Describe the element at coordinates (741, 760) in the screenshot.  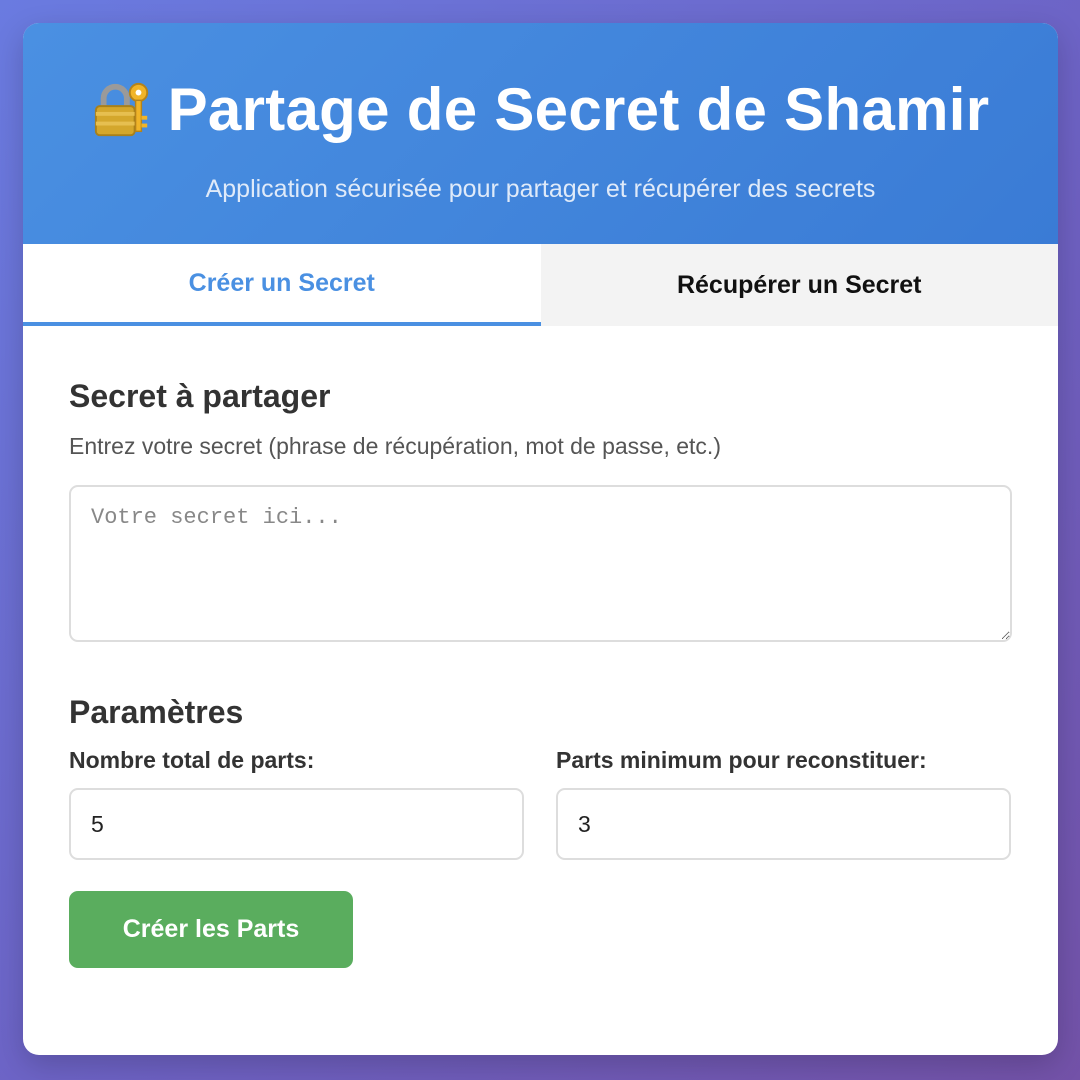
I see `threshold-label: Parts minimum pour reconstituer:` at that location.